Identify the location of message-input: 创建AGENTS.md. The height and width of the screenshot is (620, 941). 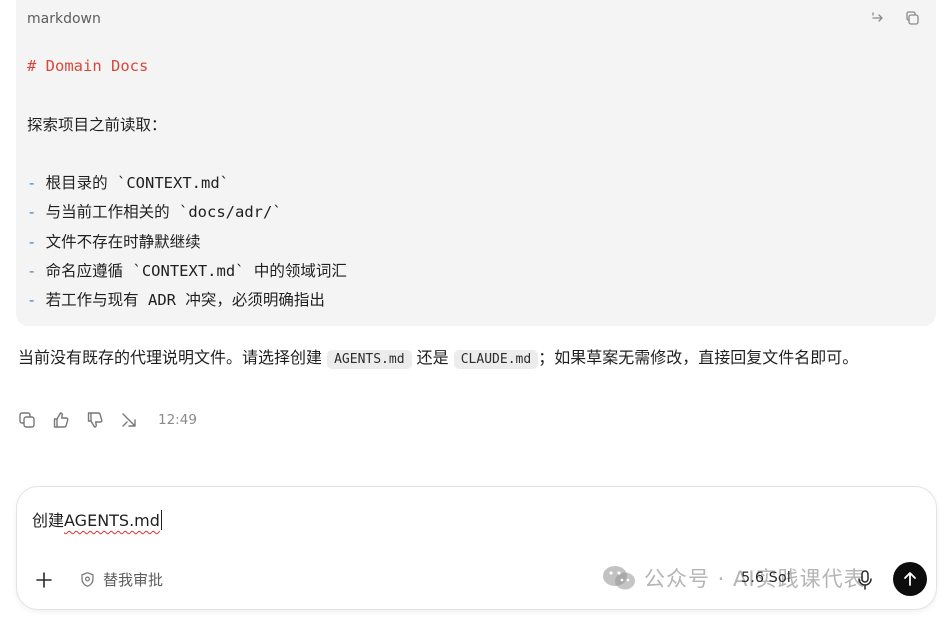
(97, 519).